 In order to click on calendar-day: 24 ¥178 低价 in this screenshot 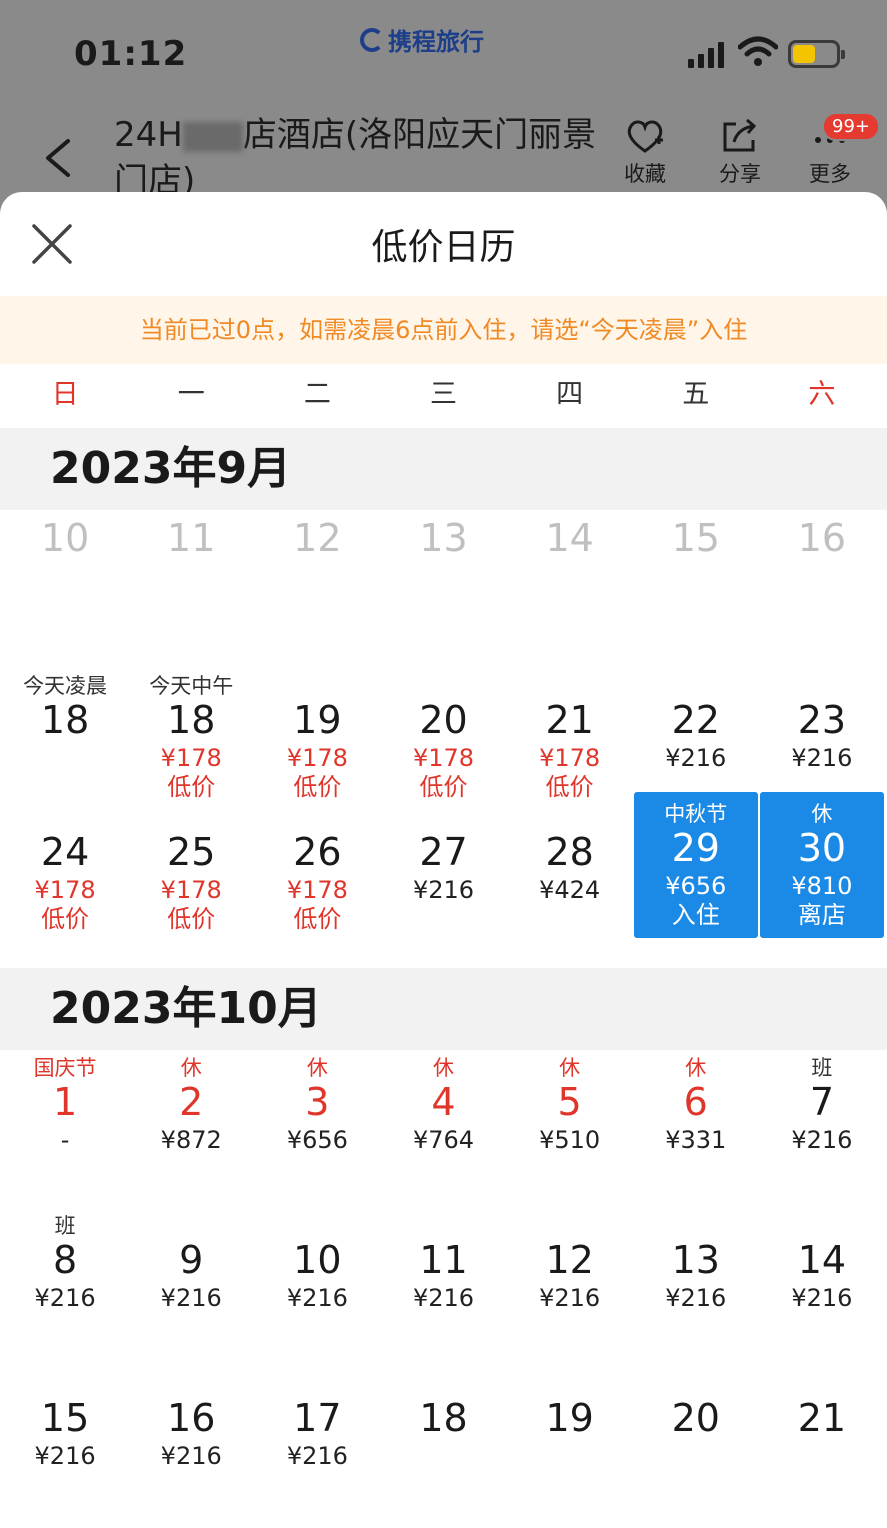, I will do `click(65, 871)`.